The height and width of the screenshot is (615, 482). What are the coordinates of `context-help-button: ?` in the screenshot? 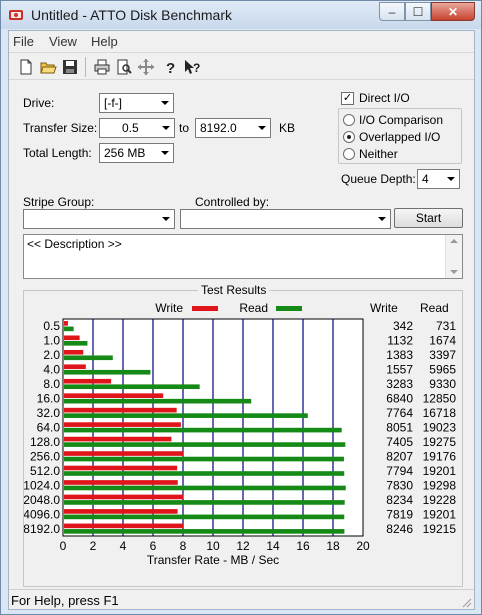 It's located at (192, 67).